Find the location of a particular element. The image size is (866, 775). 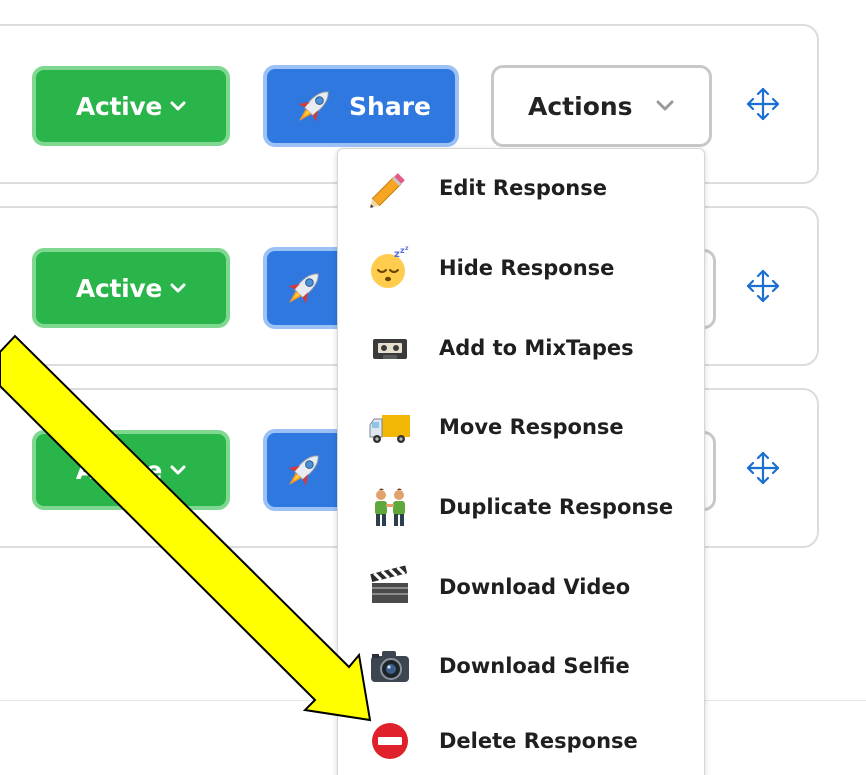

two-people-icon is located at coordinates (390, 507).